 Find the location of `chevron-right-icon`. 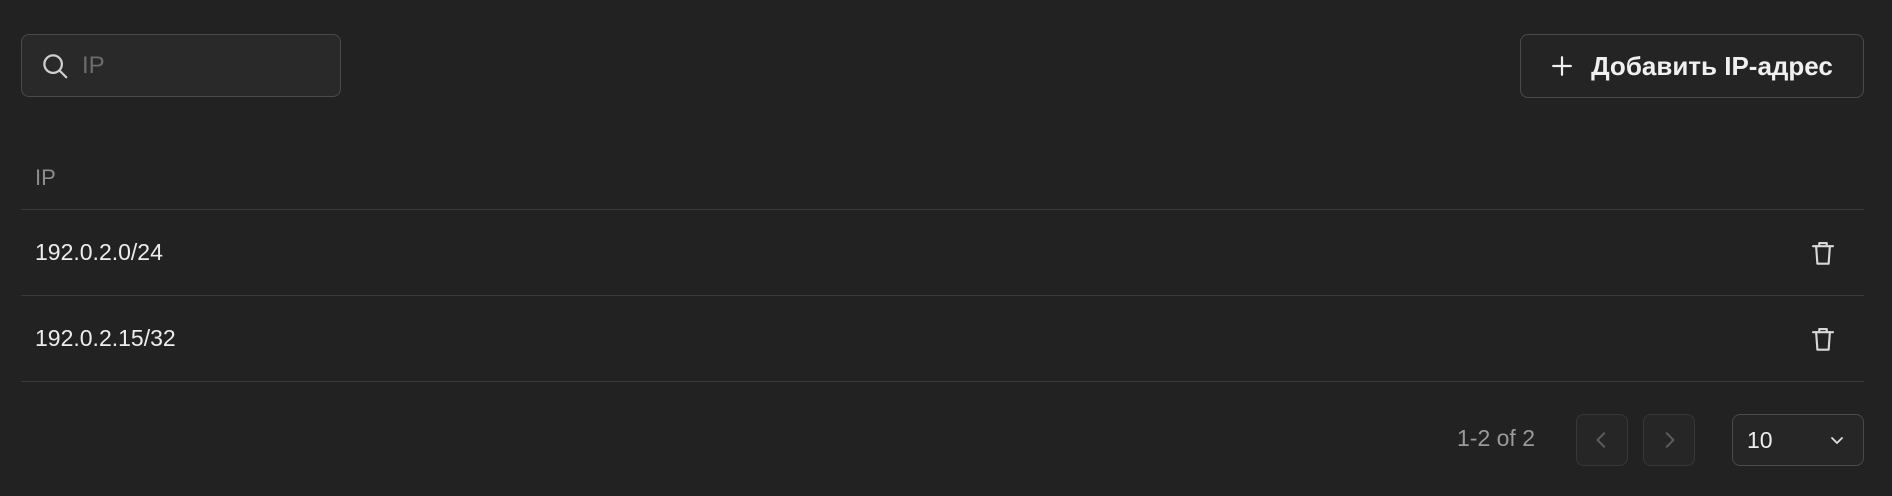

chevron-right-icon is located at coordinates (1670, 440).